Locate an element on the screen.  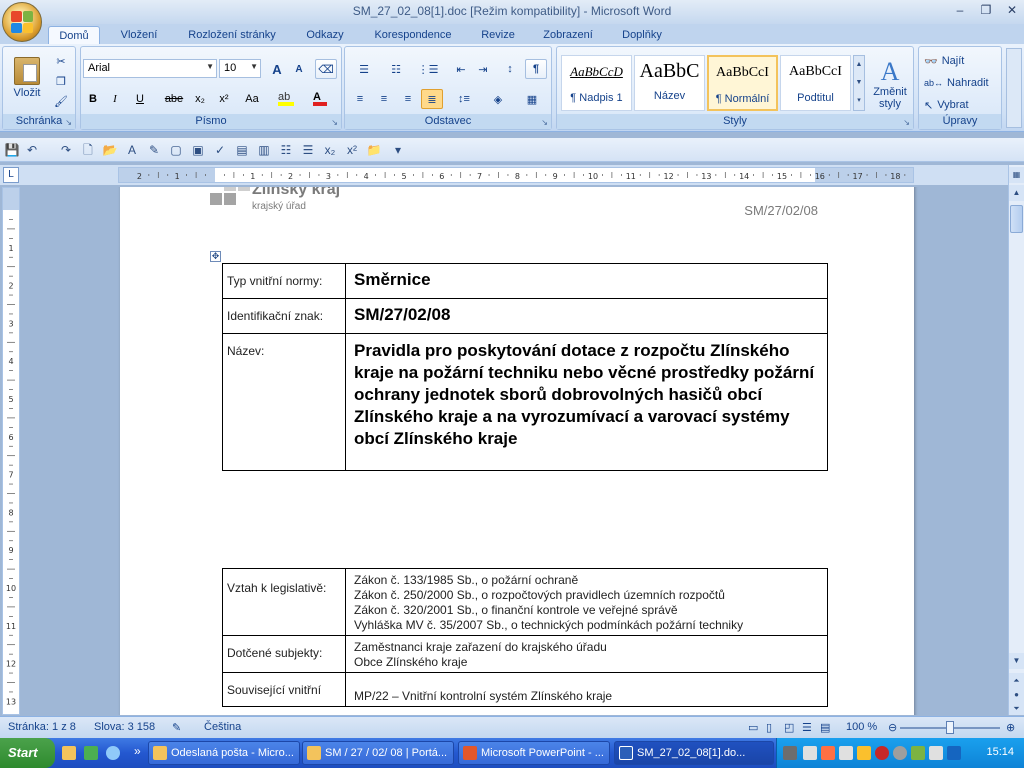
edit-icon: ✎ is located at coordinates (154, 150).